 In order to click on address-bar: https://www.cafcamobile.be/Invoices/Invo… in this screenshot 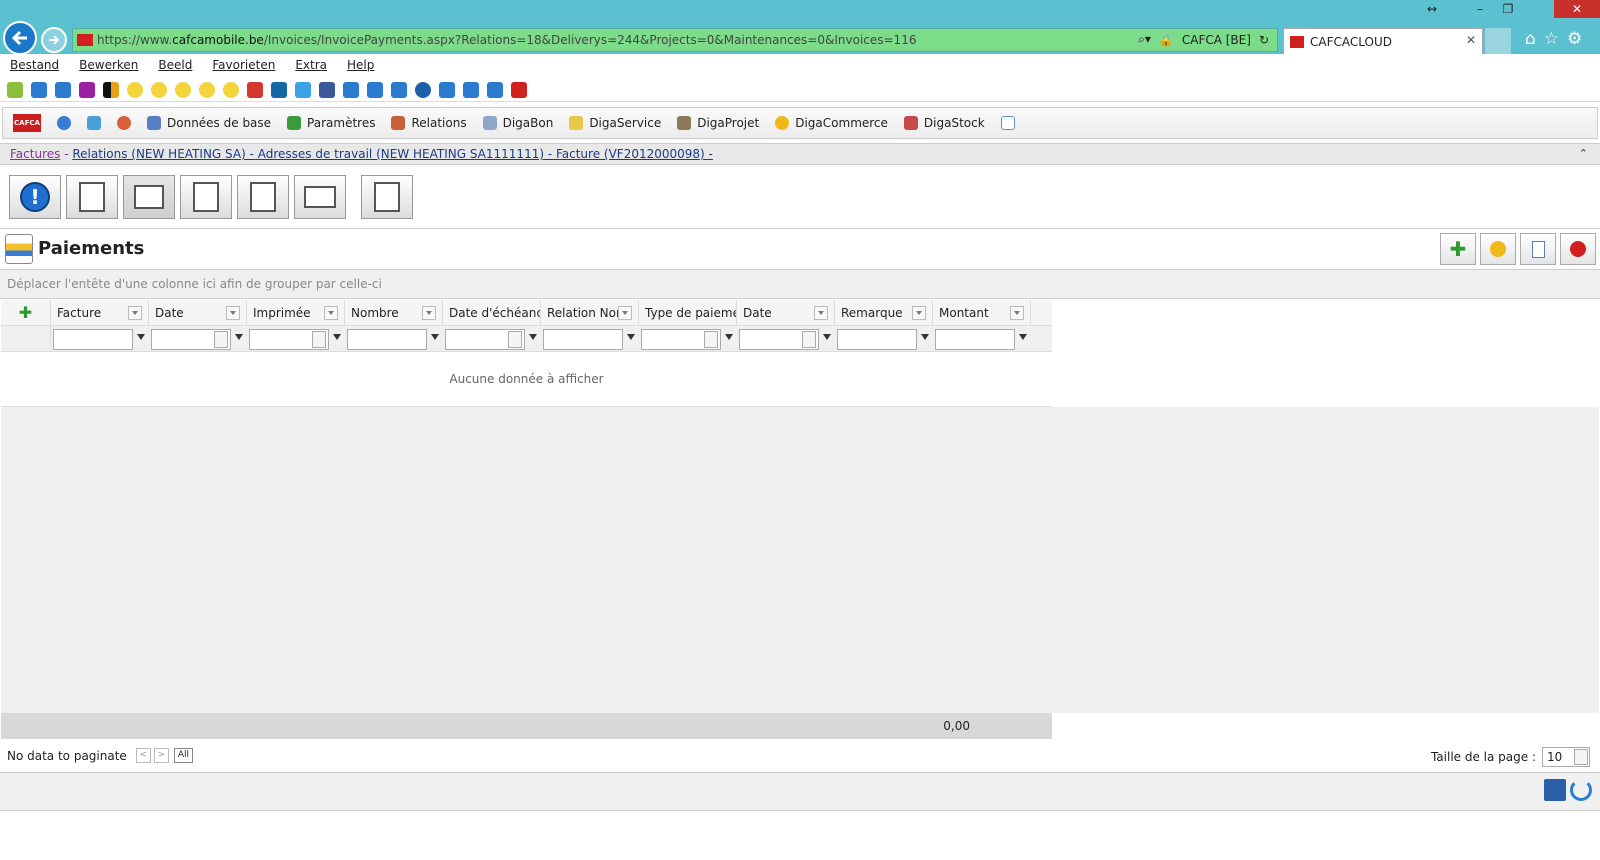, I will do `click(675, 40)`.